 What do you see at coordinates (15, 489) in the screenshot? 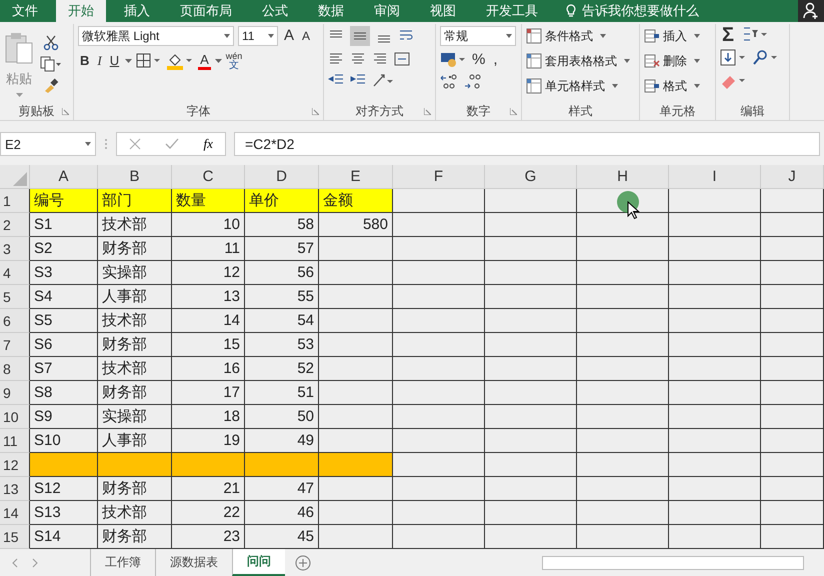
I see `row-header: 13` at bounding box center [15, 489].